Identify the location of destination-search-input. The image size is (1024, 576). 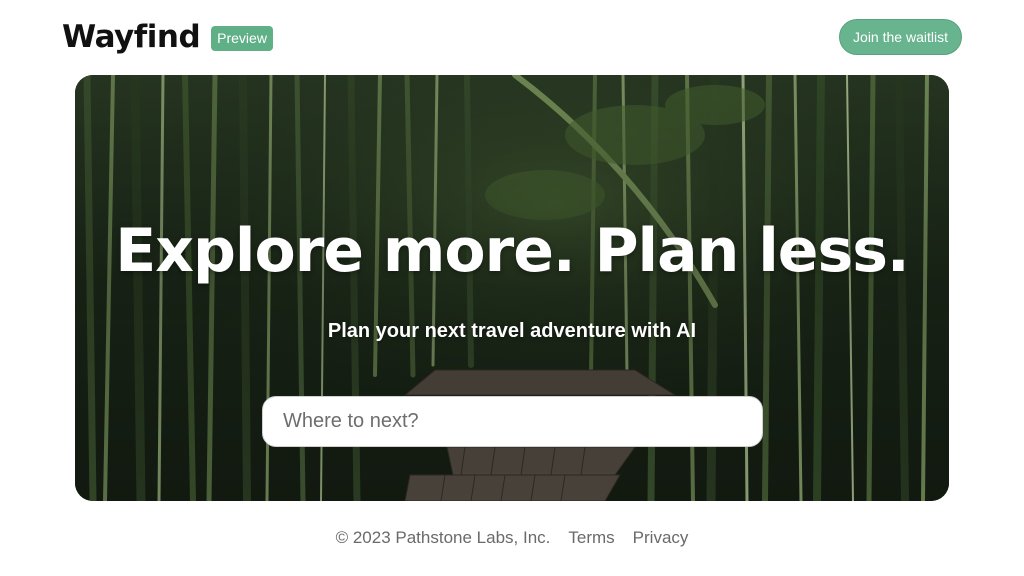
(512, 421).